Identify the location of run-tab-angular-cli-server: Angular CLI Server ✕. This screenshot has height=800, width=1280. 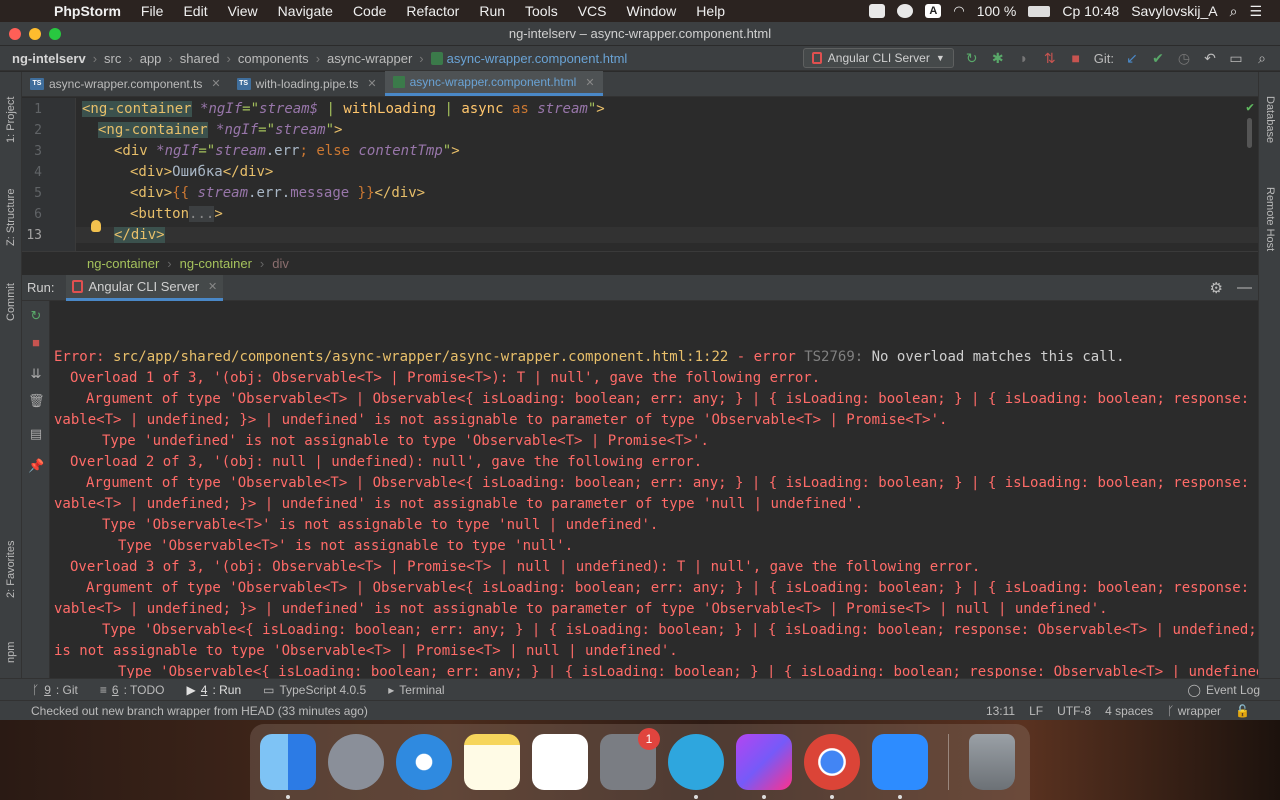
(145, 287).